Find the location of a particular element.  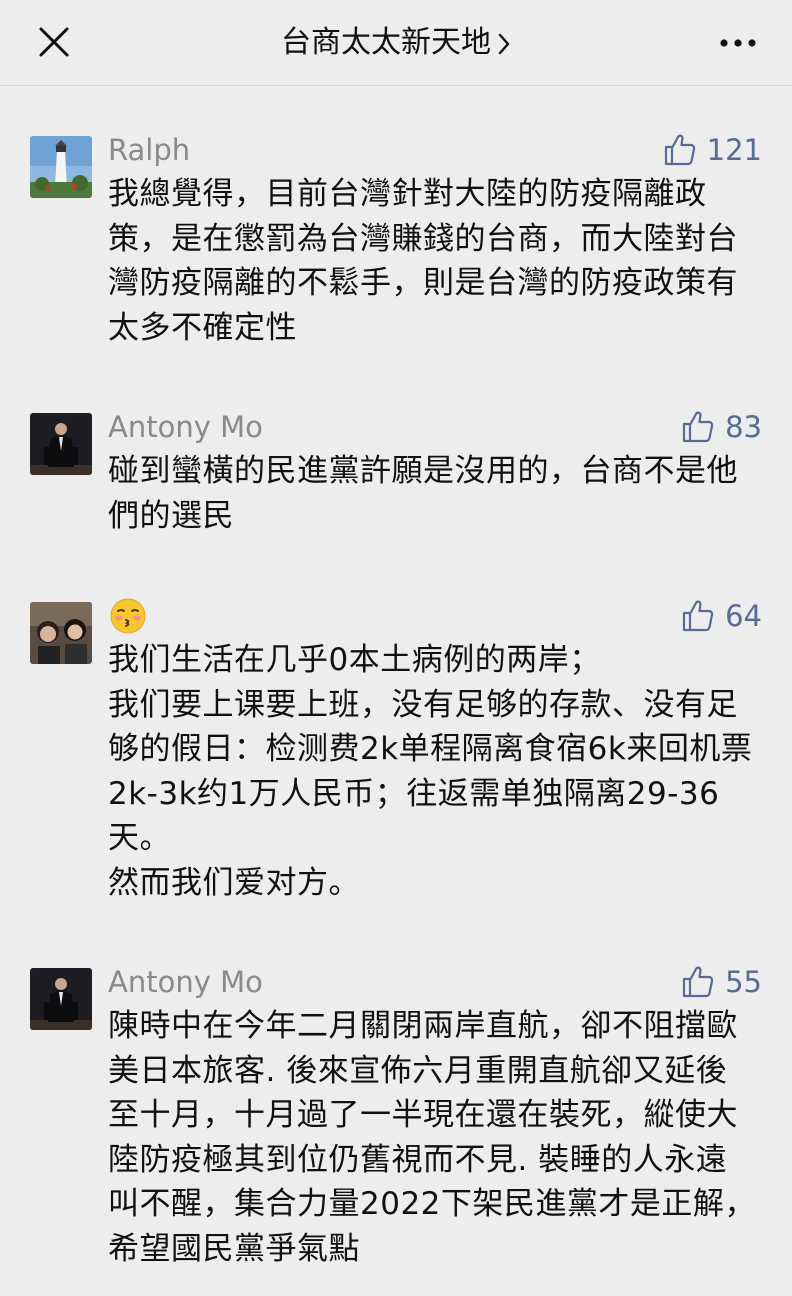

comment-text: 碰到蠻橫的民進黨許願是沒用的，台商不是他們的選民 is located at coordinates (423, 493).